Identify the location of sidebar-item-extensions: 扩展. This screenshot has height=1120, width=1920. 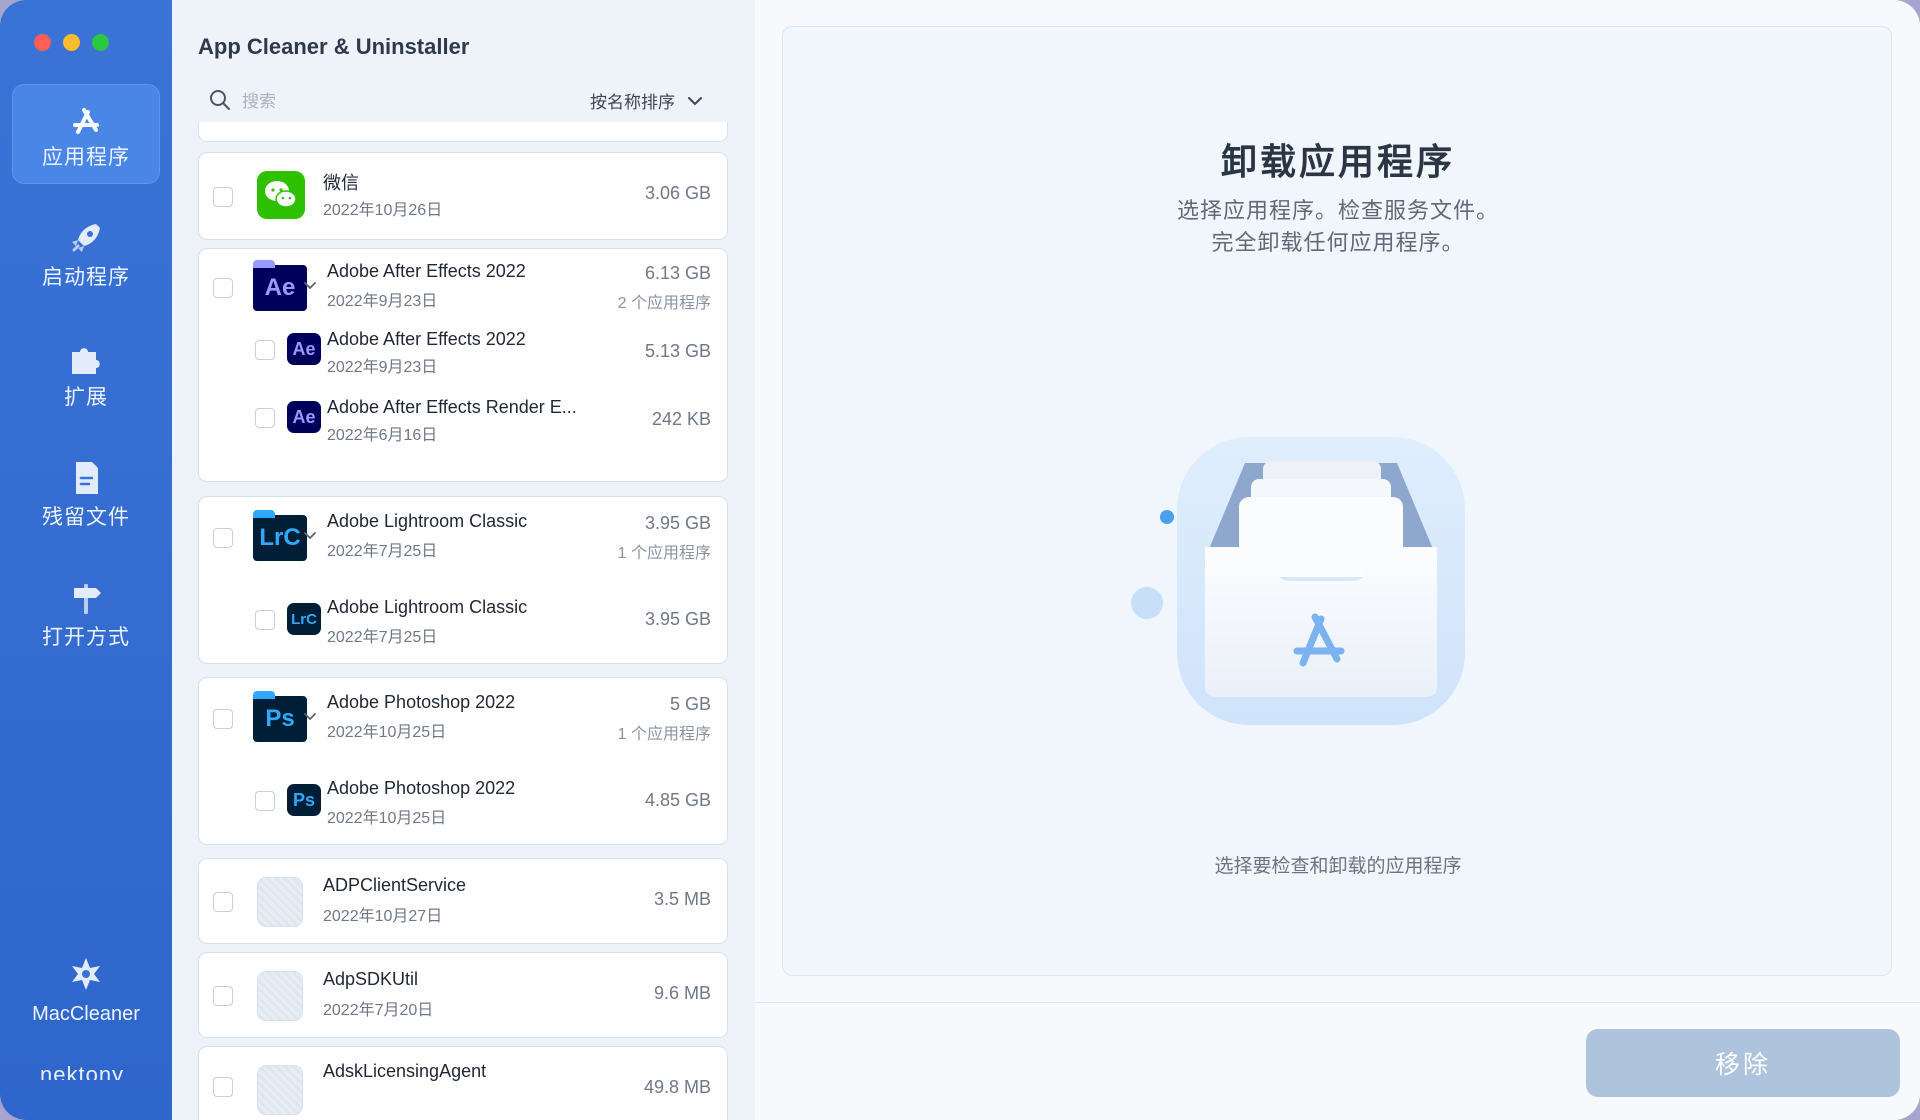
(86, 374).